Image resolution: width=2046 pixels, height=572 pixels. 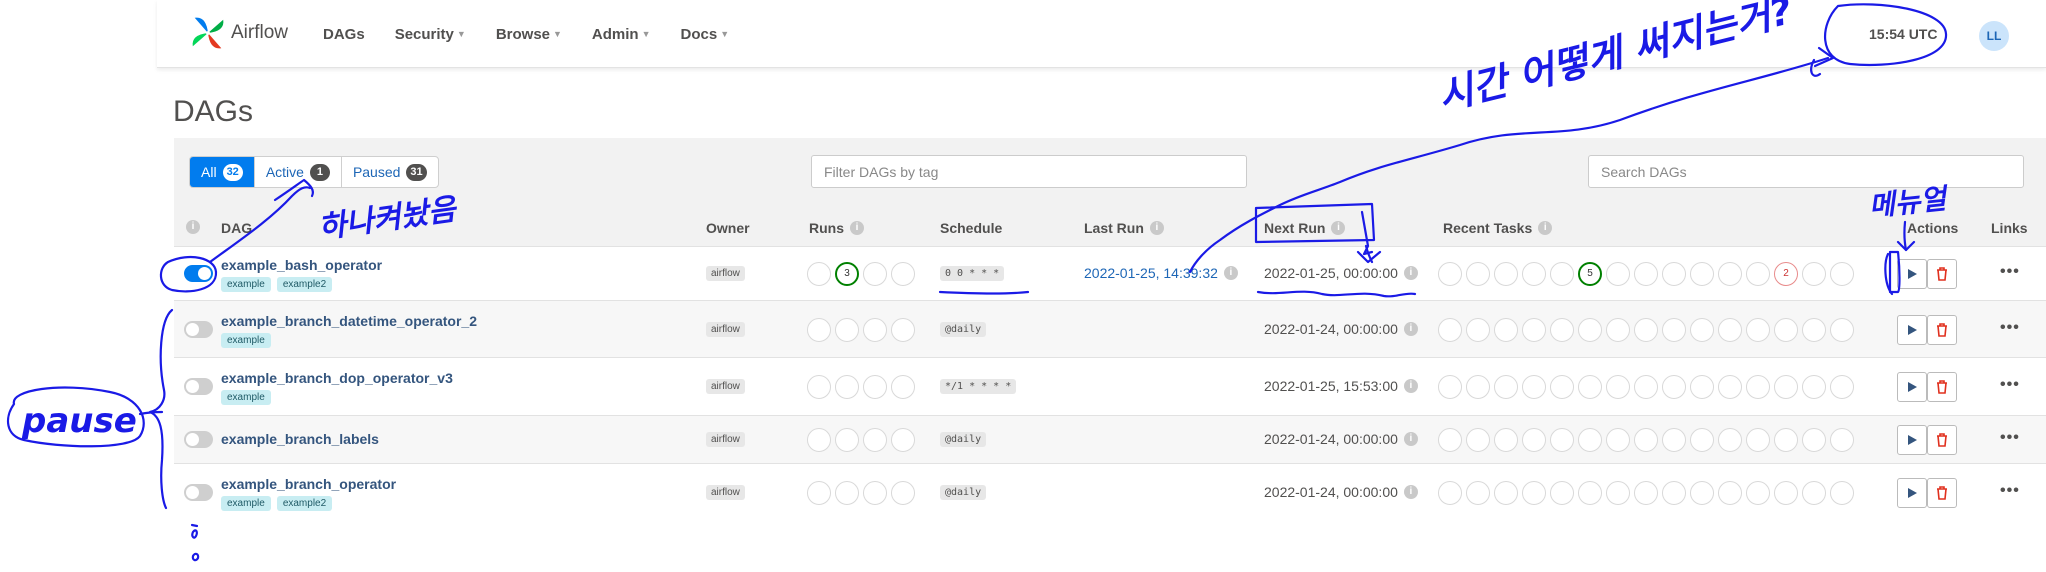 I want to click on last-run: 2022-01-25, 14:39:32 i, so click(x=1161, y=273).